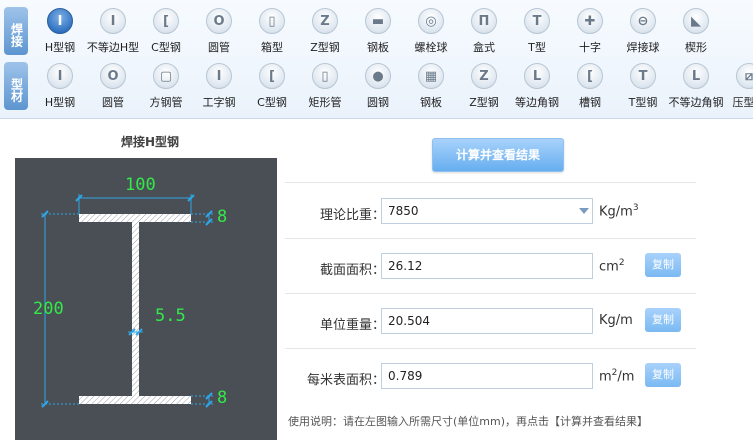 The image size is (753, 447). What do you see at coordinates (643, 21) in the screenshot?
I see `welded-ball-icon: ⊖` at bounding box center [643, 21].